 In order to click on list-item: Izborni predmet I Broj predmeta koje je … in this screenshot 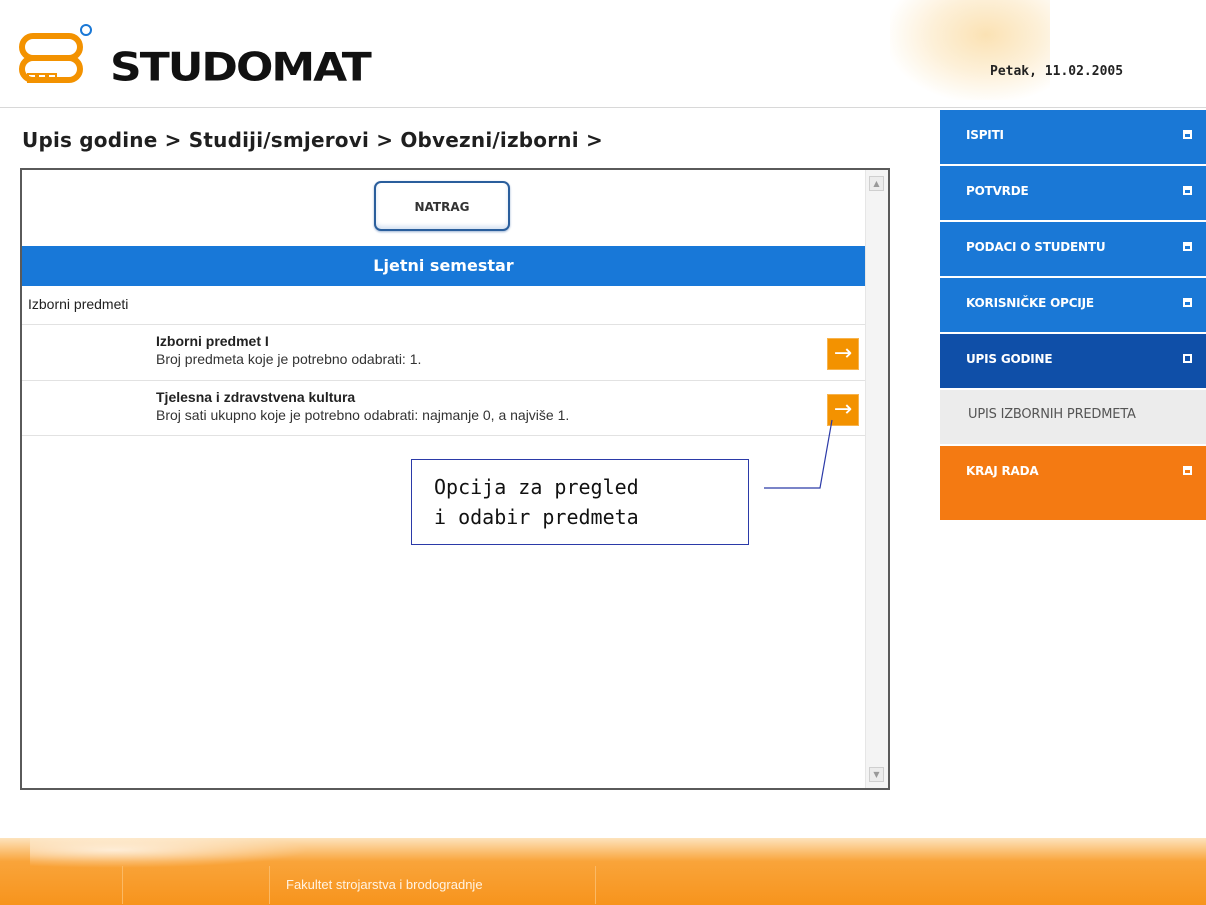, I will do `click(443, 352)`.